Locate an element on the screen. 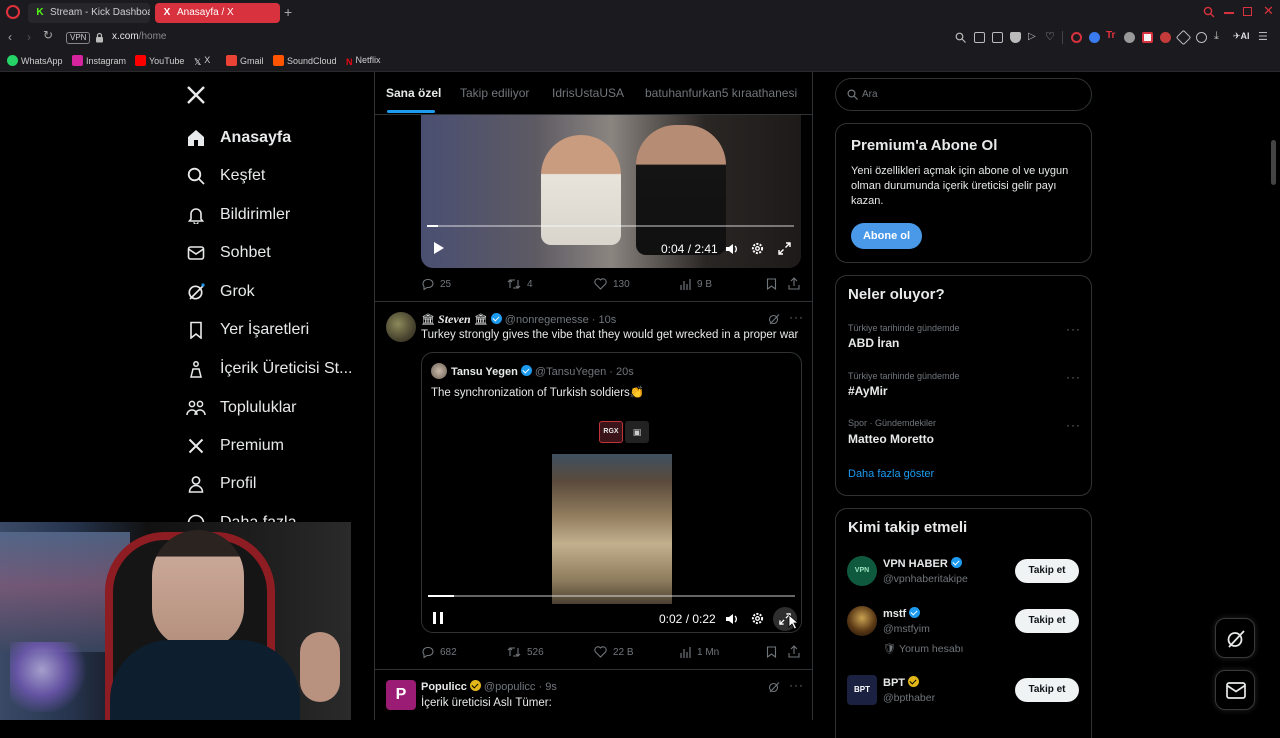  trend-item: Matteo Moretto is located at coordinates (891, 439).